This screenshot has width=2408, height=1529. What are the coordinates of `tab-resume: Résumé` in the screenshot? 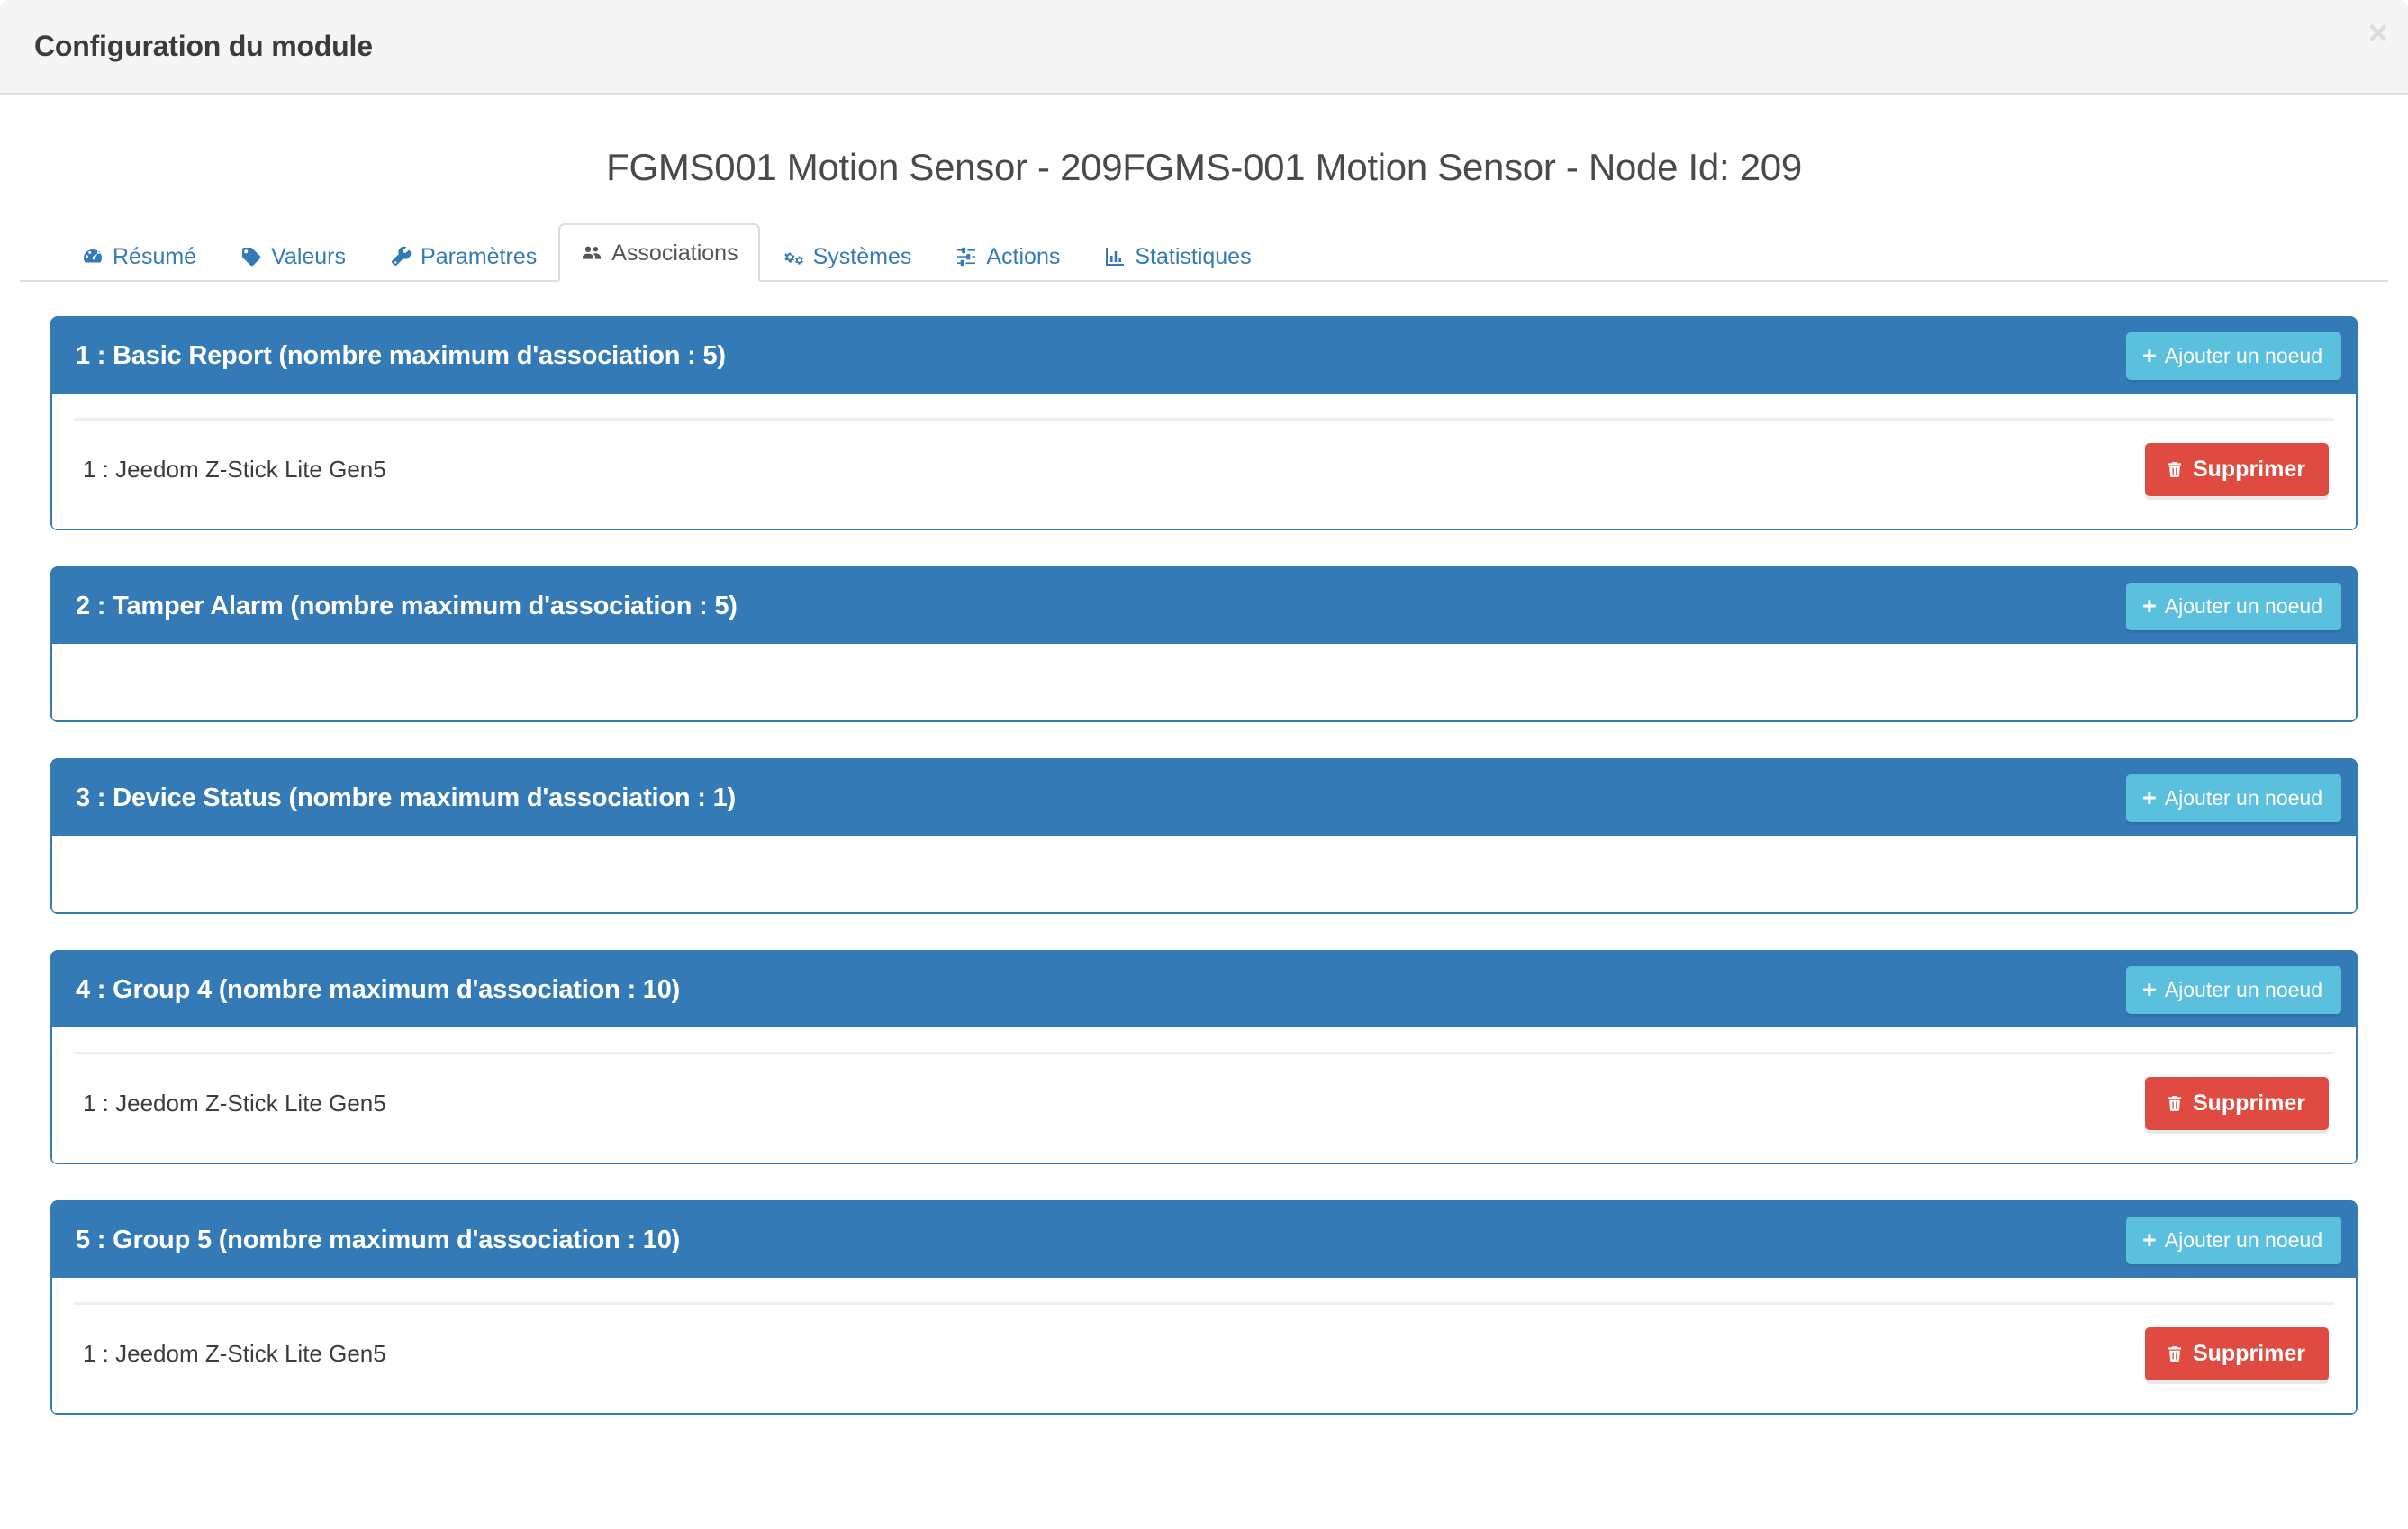 It's located at (138, 257).